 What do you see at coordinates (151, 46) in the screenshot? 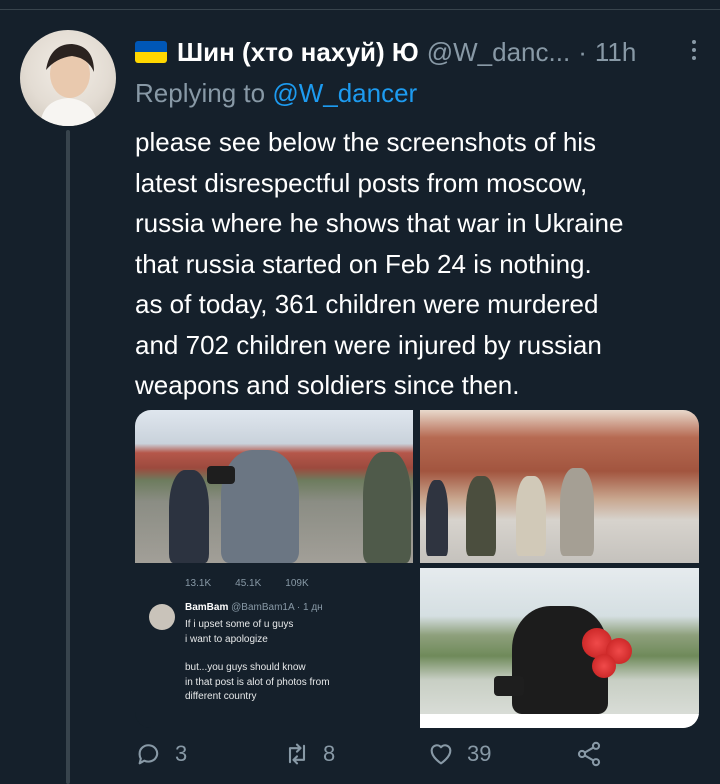
I see `flag-top-stripe` at bounding box center [151, 46].